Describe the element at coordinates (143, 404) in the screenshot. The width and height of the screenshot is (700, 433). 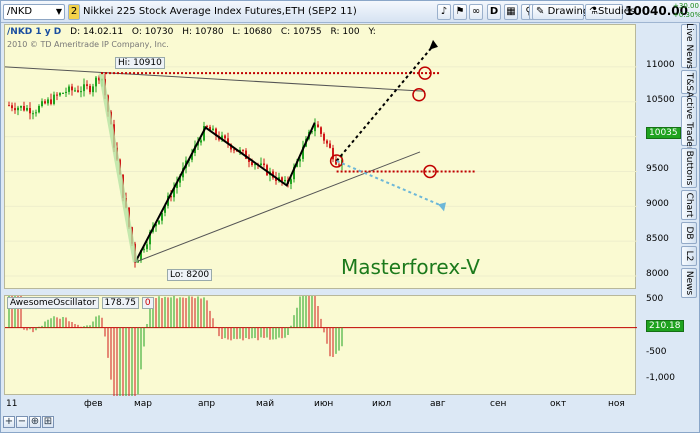
I see `time-tick-label: мар` at that location.